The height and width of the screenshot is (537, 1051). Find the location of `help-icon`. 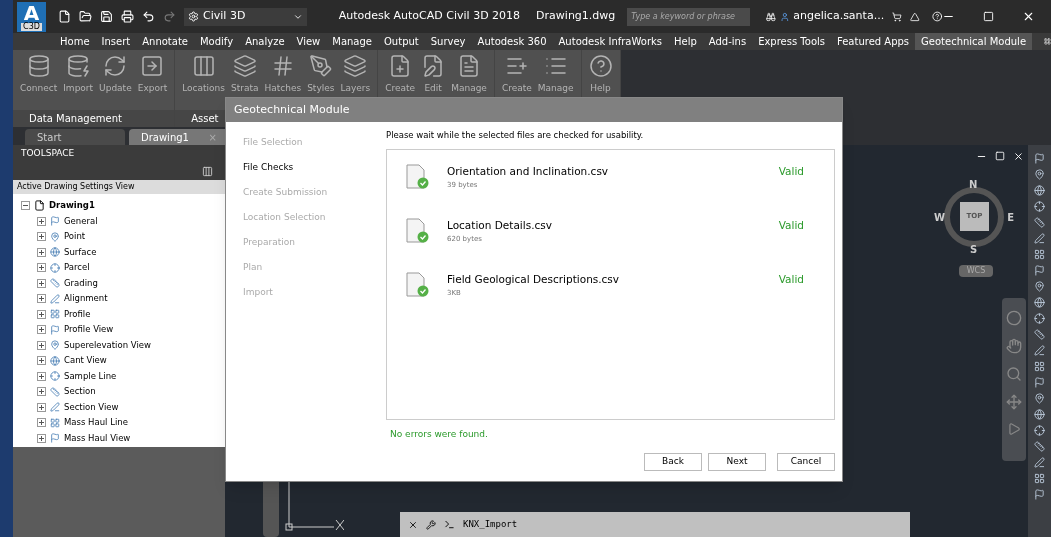

help-icon is located at coordinates (936, 16).